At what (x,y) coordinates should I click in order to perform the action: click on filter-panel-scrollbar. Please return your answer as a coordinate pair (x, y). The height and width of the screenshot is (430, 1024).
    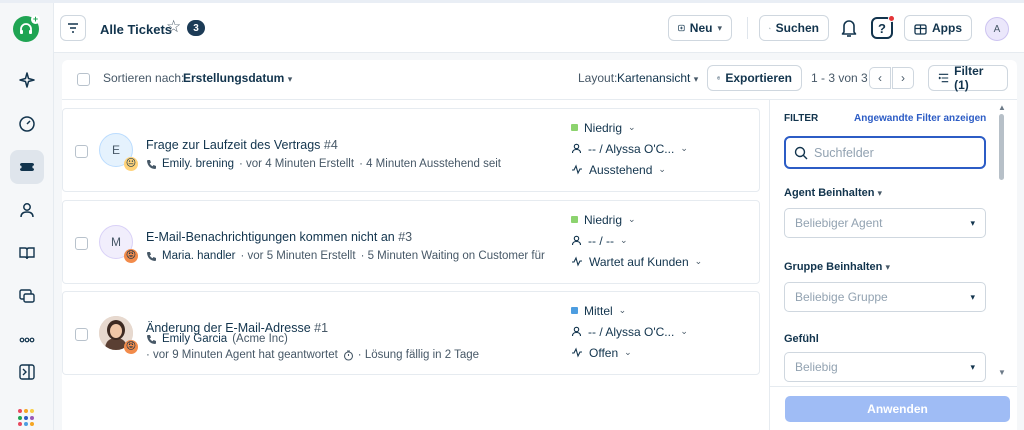
    Looking at the image, I should click on (1001, 147).